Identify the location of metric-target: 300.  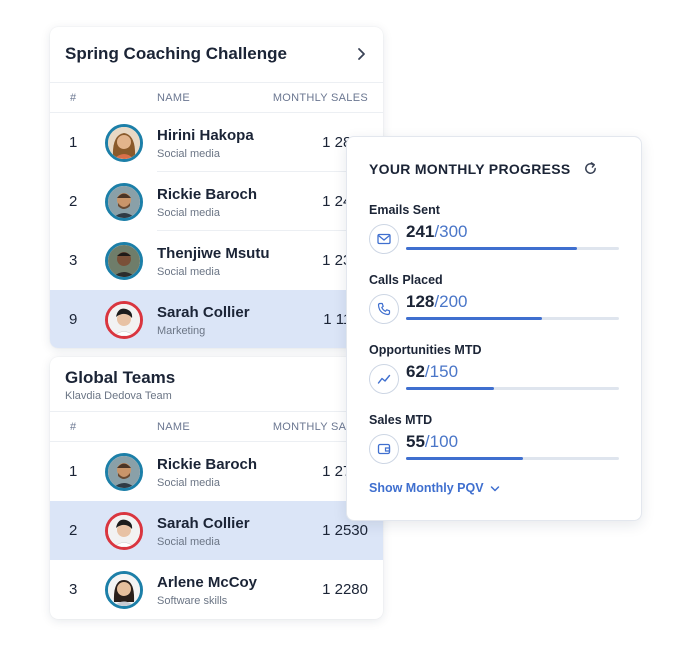
(453, 231).